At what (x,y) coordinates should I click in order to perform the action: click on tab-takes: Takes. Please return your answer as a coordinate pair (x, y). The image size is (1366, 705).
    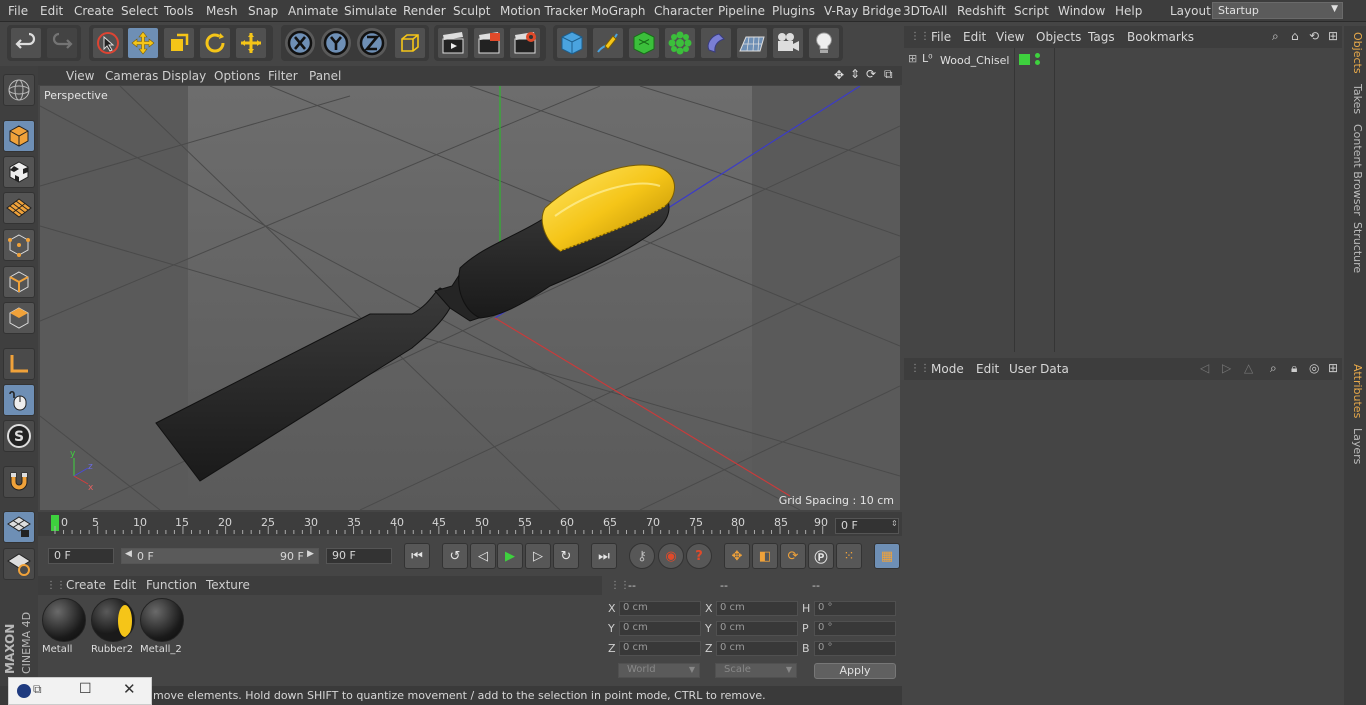
    Looking at the image, I should click on (1355, 99).